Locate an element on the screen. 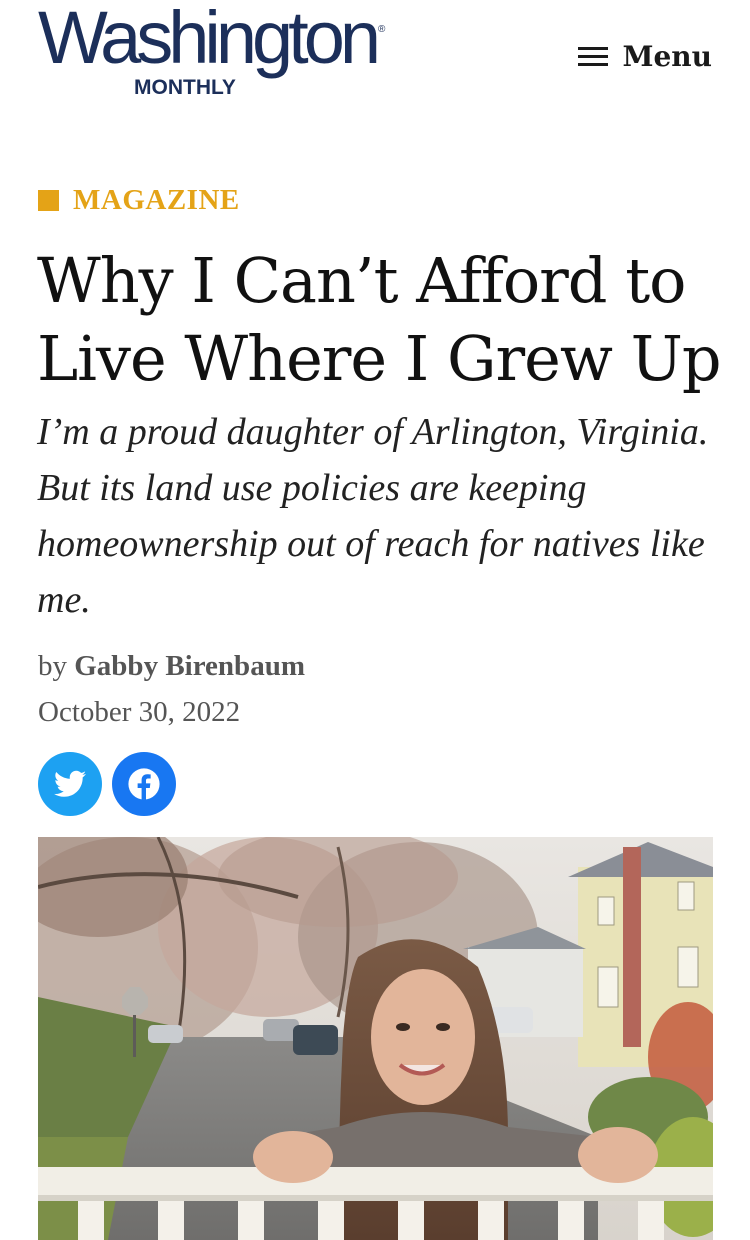 The image size is (750, 1240). twitter-icon is located at coordinates (70, 783).